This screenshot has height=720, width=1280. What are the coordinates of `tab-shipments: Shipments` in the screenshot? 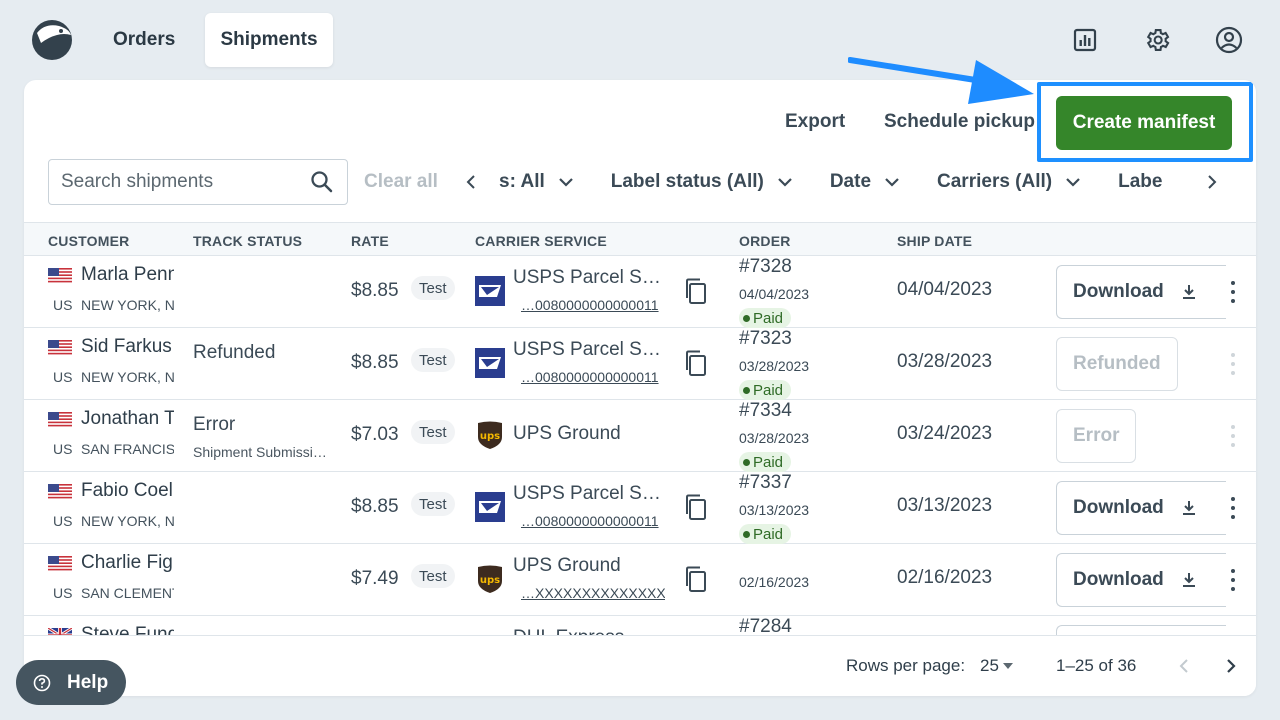 It's located at (269, 40).